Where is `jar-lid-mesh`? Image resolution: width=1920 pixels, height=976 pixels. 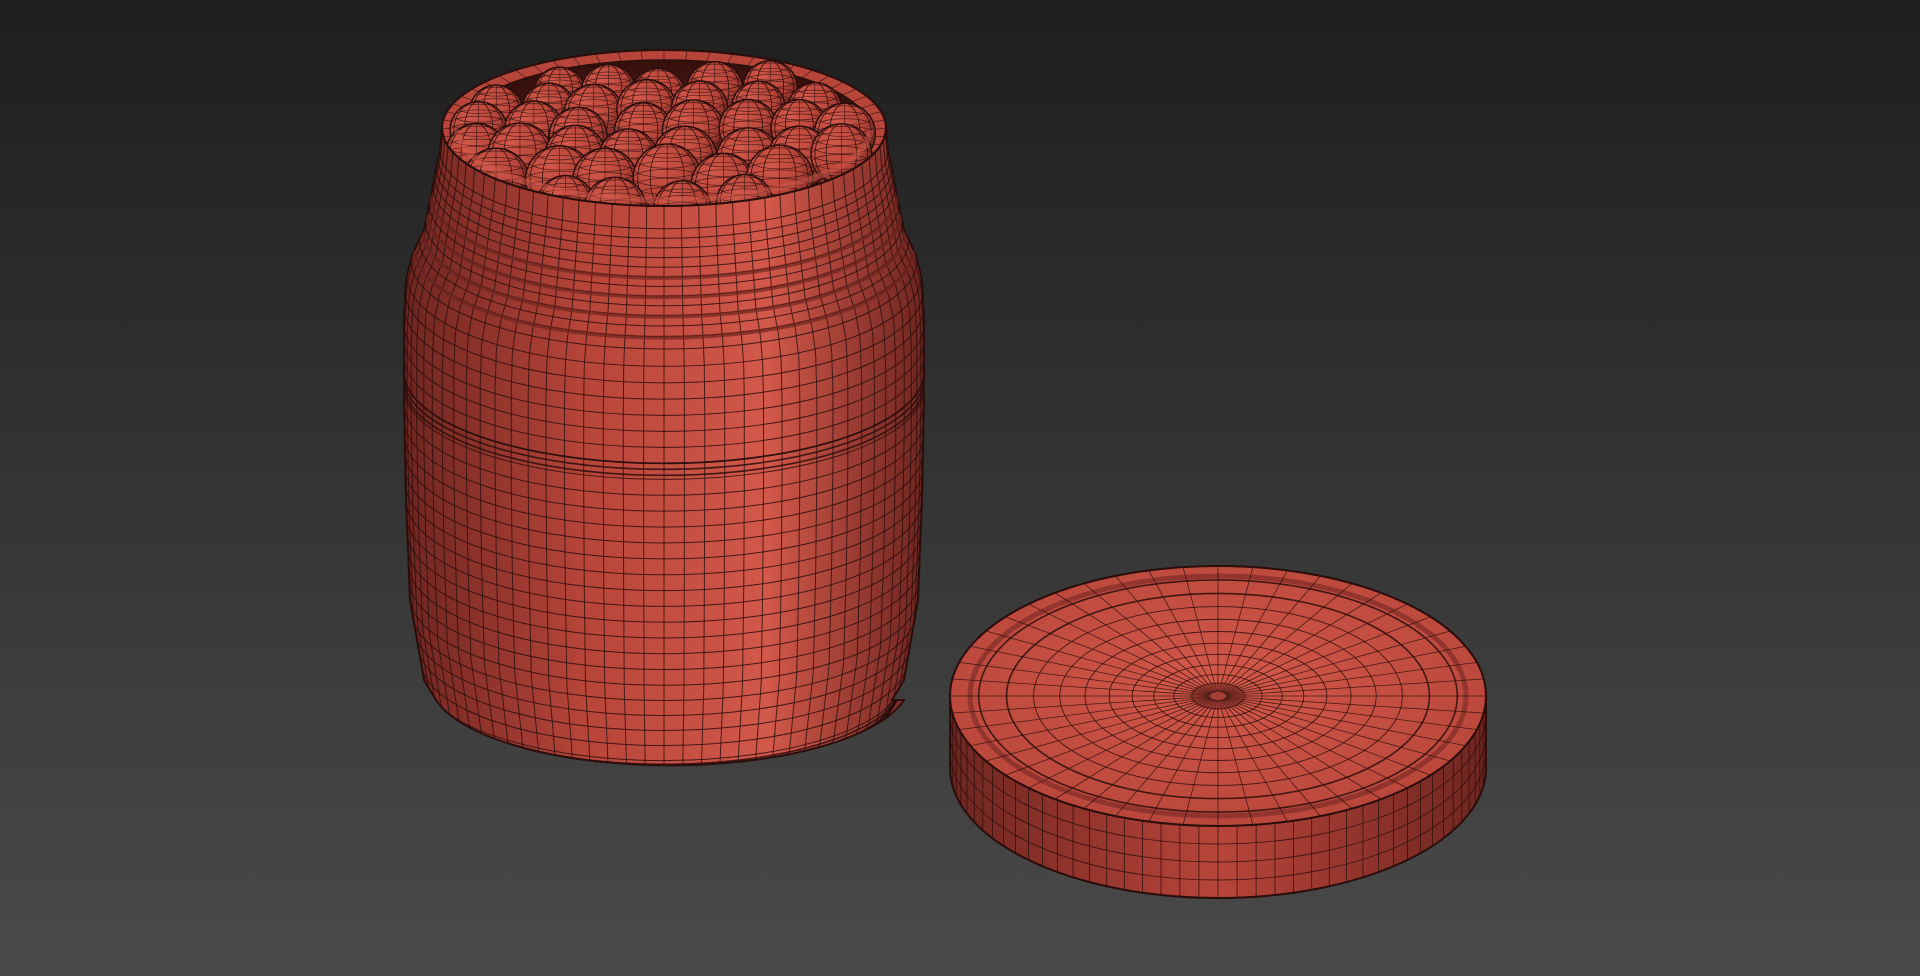 jar-lid-mesh is located at coordinates (1218, 732).